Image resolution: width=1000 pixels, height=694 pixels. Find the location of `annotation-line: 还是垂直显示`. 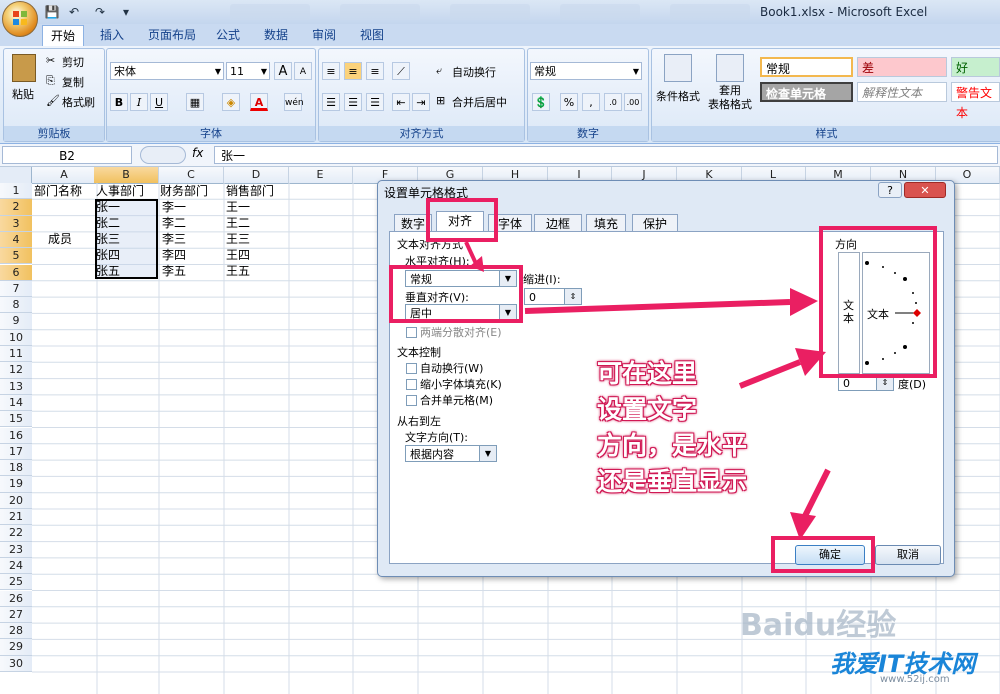

annotation-line: 还是垂直显示 is located at coordinates (672, 481).